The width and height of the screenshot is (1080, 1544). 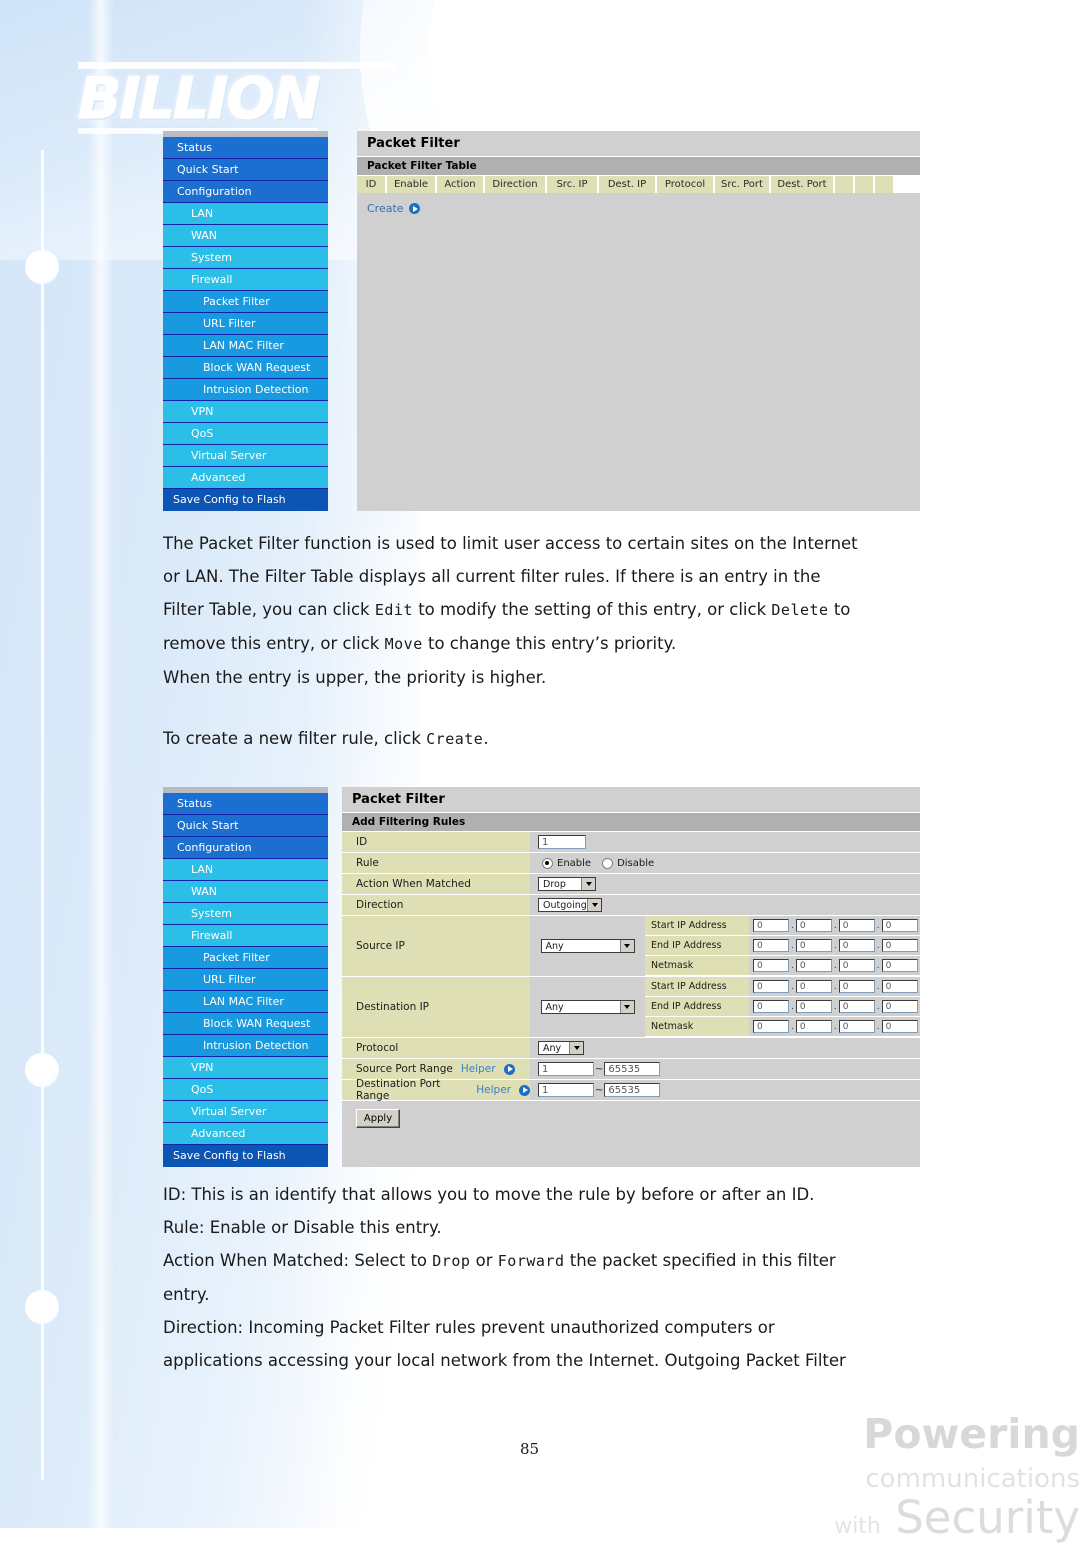 What do you see at coordinates (697, 1026) in the screenshot?
I see `ip-row-label: Netmask` at bounding box center [697, 1026].